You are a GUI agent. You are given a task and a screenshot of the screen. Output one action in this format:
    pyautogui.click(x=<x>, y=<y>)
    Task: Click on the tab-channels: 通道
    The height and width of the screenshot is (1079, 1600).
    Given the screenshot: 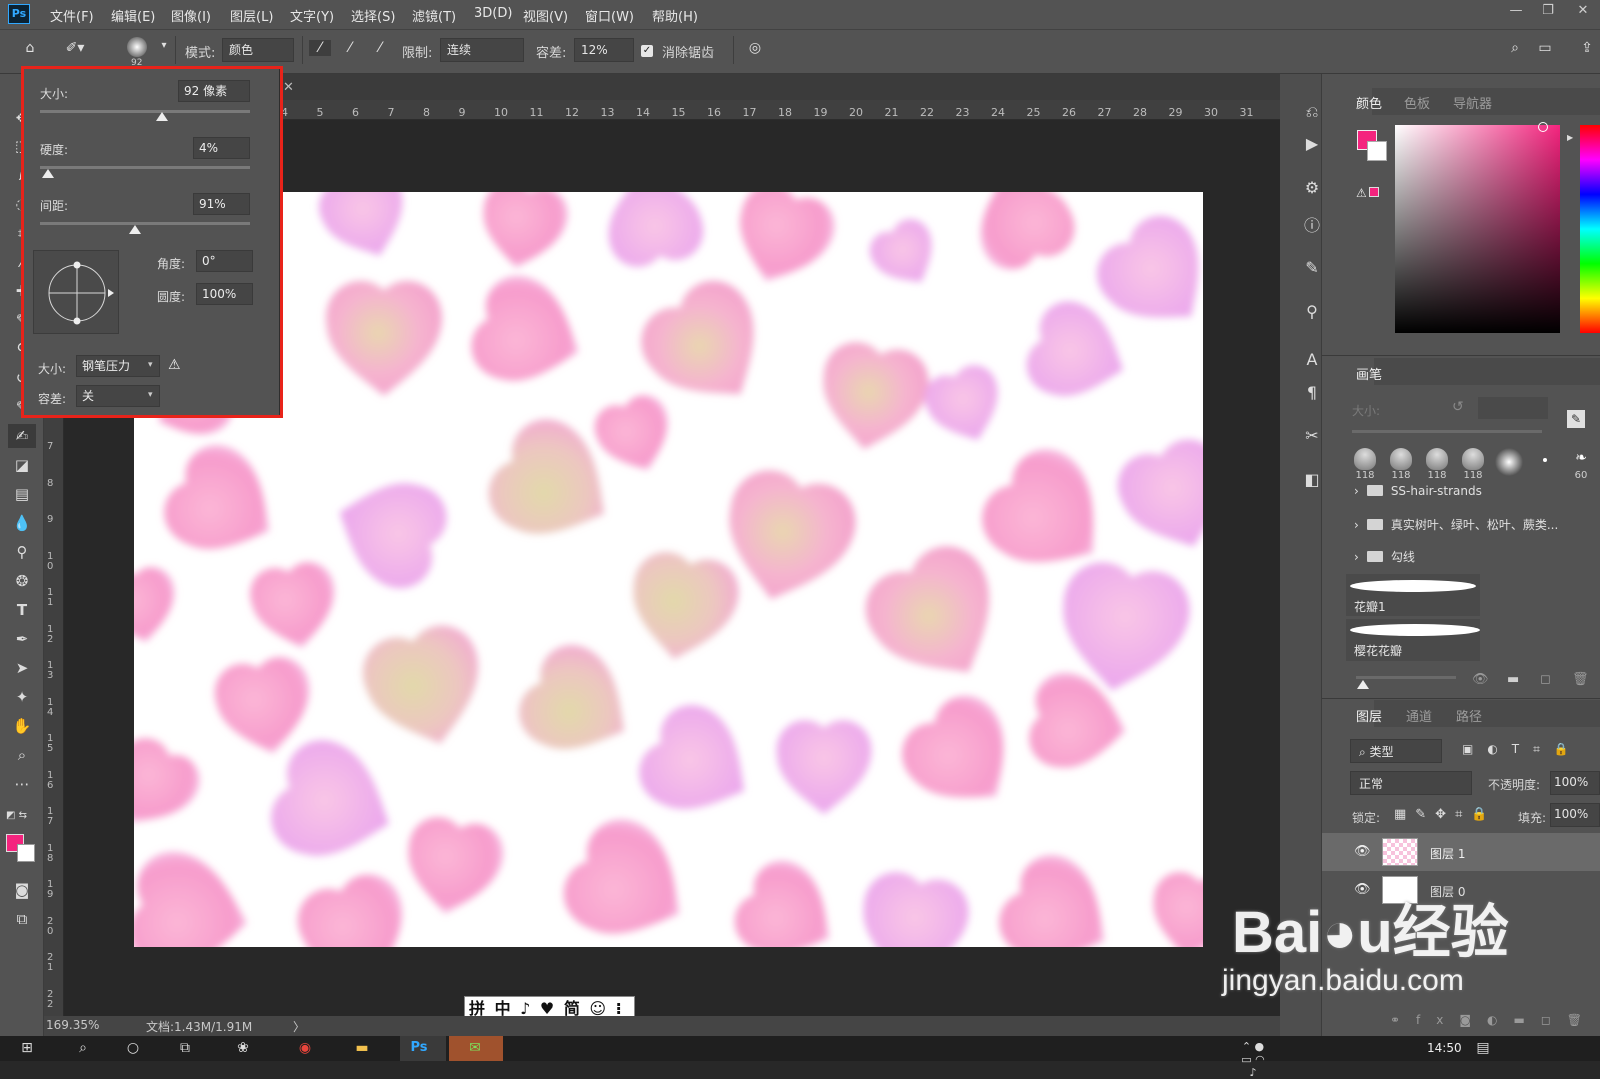 What is the action you would take?
    pyautogui.click(x=1419, y=715)
    